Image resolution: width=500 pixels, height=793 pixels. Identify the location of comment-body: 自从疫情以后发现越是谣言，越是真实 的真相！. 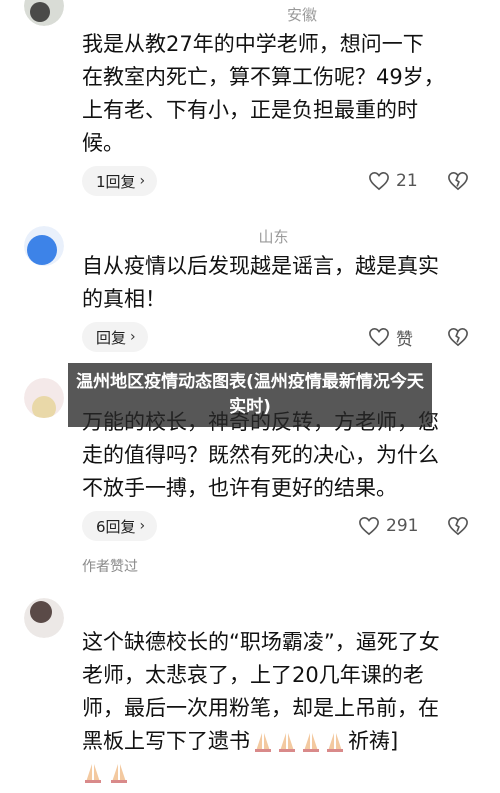
(277, 283).